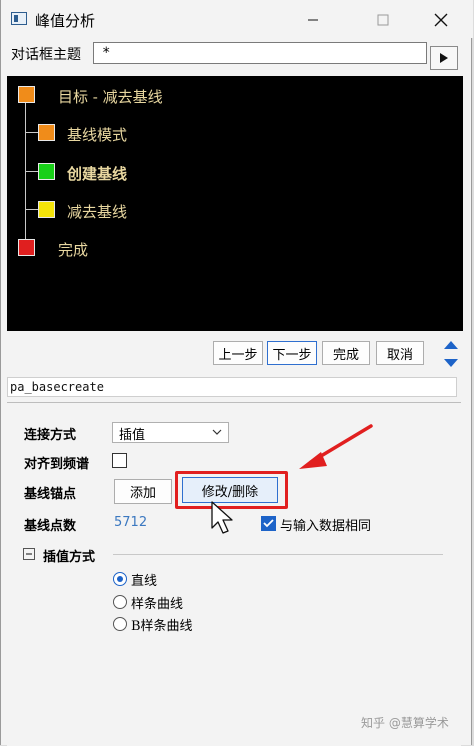  I want to click on collapse-section-button, so click(29, 554).